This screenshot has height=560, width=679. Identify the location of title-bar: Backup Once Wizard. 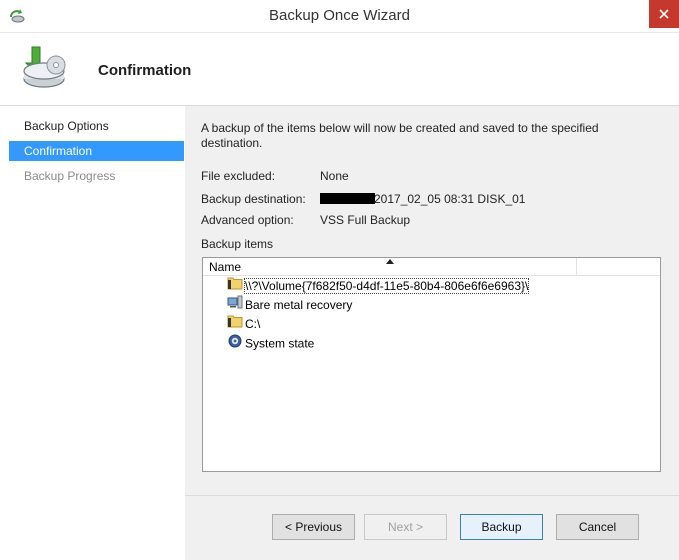
(339, 16).